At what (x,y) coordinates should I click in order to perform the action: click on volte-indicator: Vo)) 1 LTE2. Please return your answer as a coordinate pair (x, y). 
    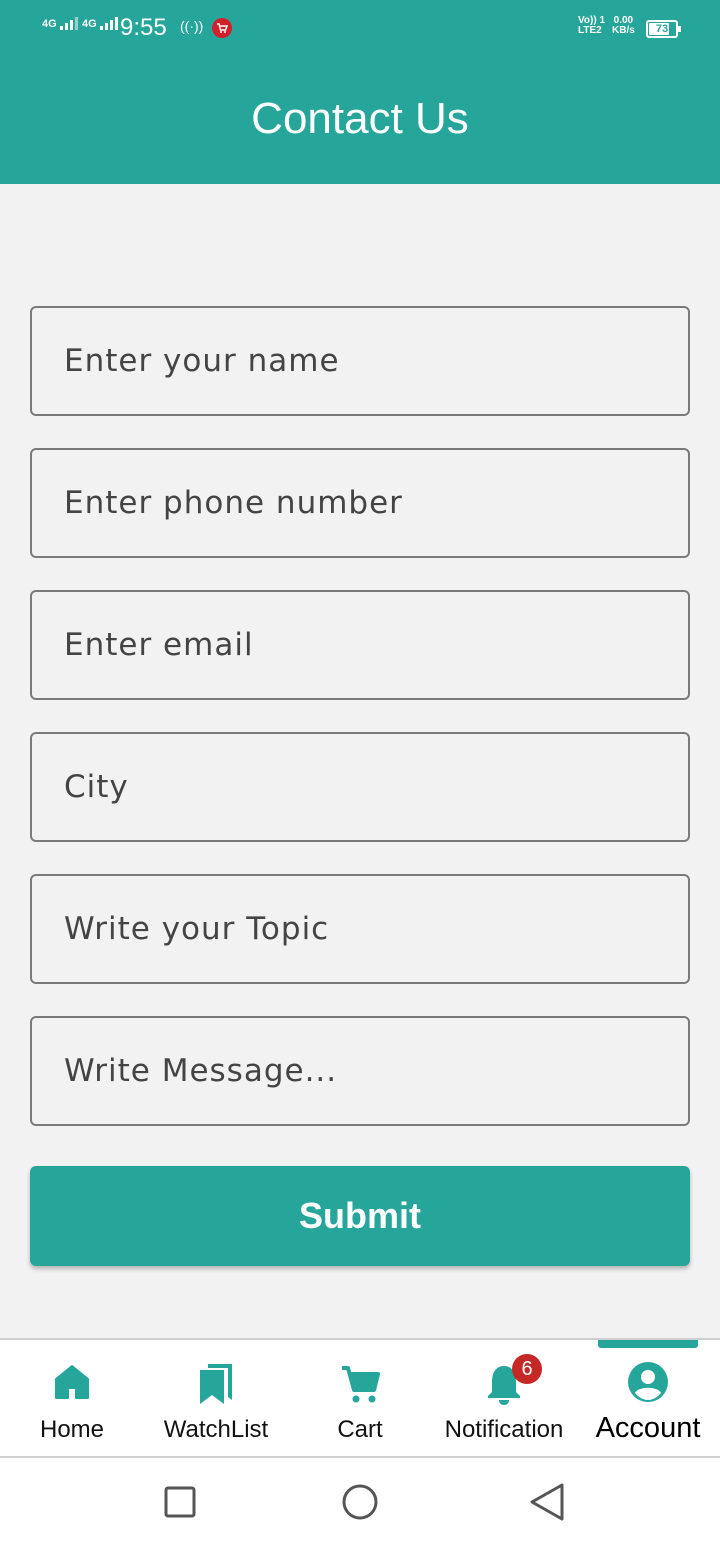
    Looking at the image, I should click on (591, 26).